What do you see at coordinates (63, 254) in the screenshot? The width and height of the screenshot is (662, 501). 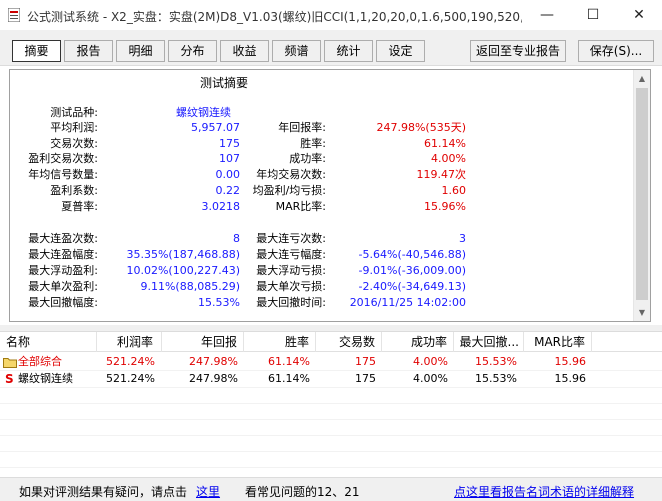 I see `summary-label: 最大连盈幅度:` at bounding box center [63, 254].